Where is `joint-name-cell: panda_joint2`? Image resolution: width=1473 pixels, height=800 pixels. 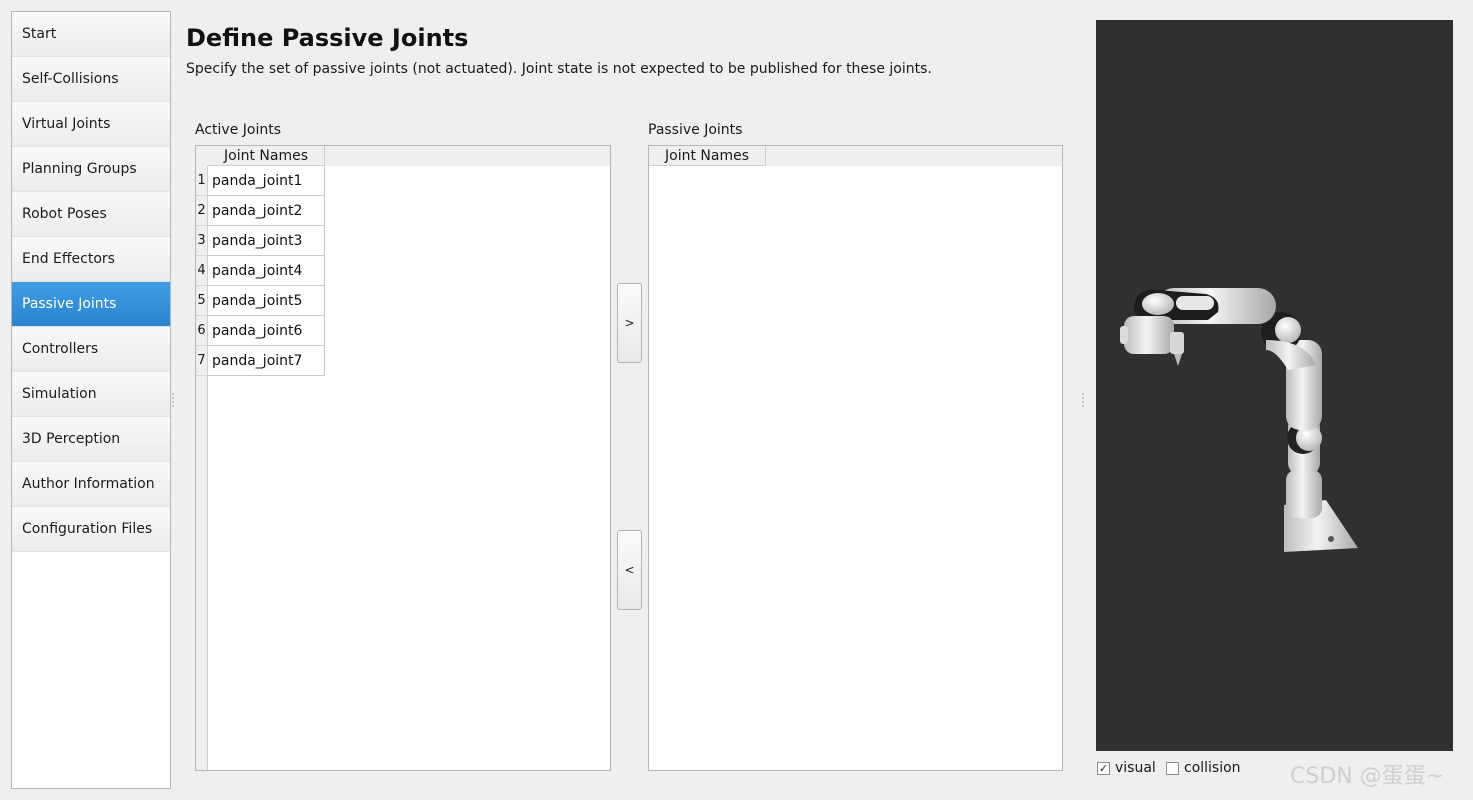 joint-name-cell: panda_joint2 is located at coordinates (266, 211).